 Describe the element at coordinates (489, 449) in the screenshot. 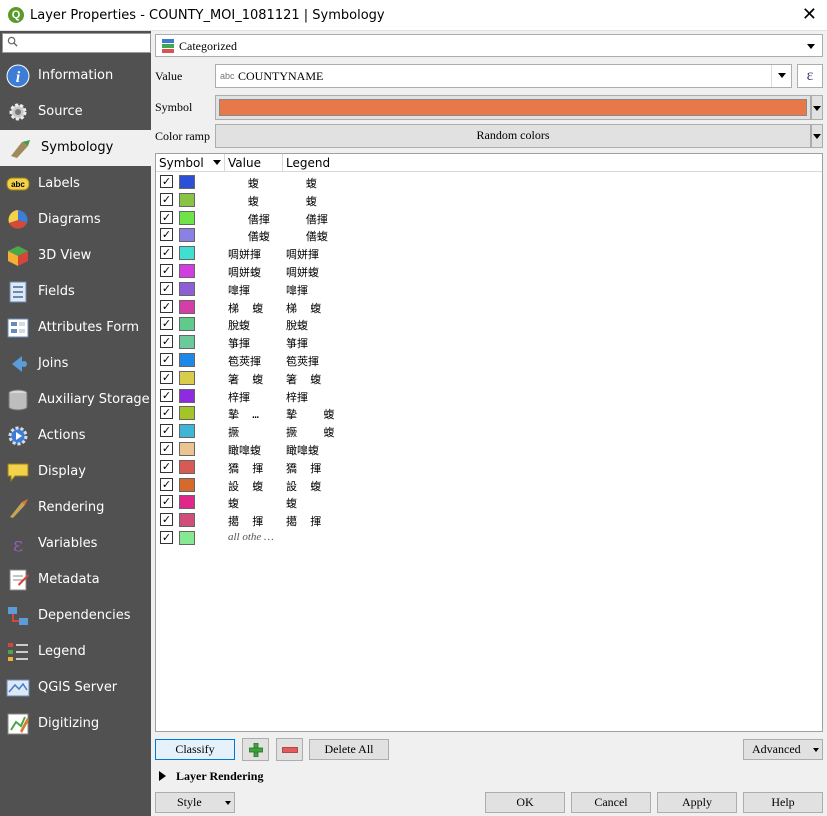

I see `table-row: ✓ 瞰嘷蝮 瞰嘷蝮` at that location.